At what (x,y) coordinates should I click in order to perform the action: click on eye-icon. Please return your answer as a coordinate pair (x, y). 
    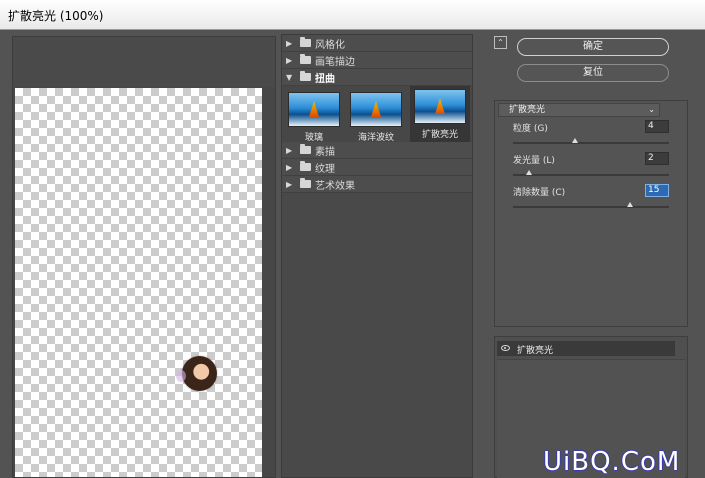
    Looking at the image, I should click on (505, 348).